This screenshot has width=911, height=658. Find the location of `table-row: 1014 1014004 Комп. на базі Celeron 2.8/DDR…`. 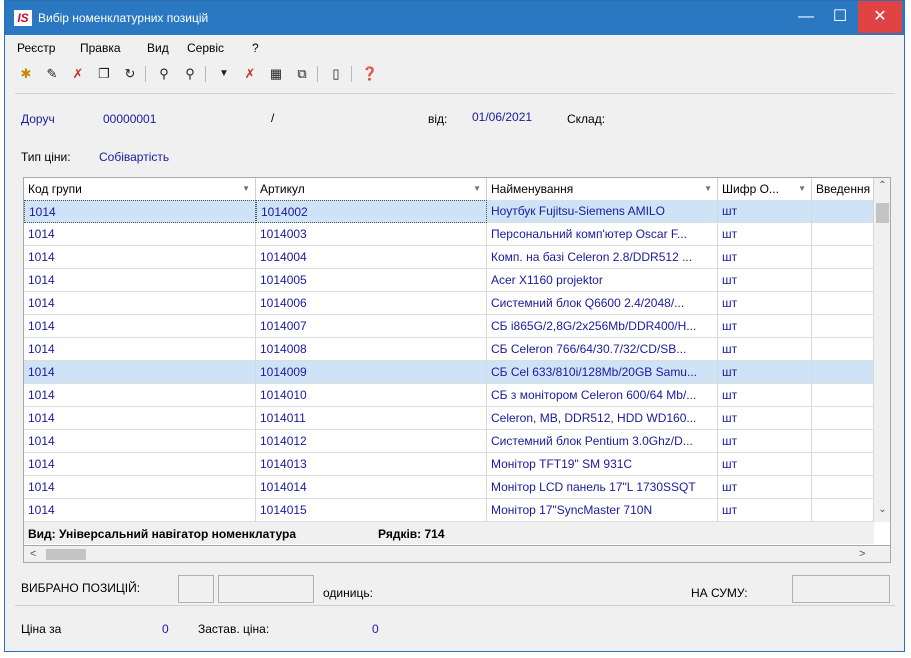

table-row: 1014 1014004 Комп. на базі Celeron 2.8/DDR… is located at coordinates (449, 257).